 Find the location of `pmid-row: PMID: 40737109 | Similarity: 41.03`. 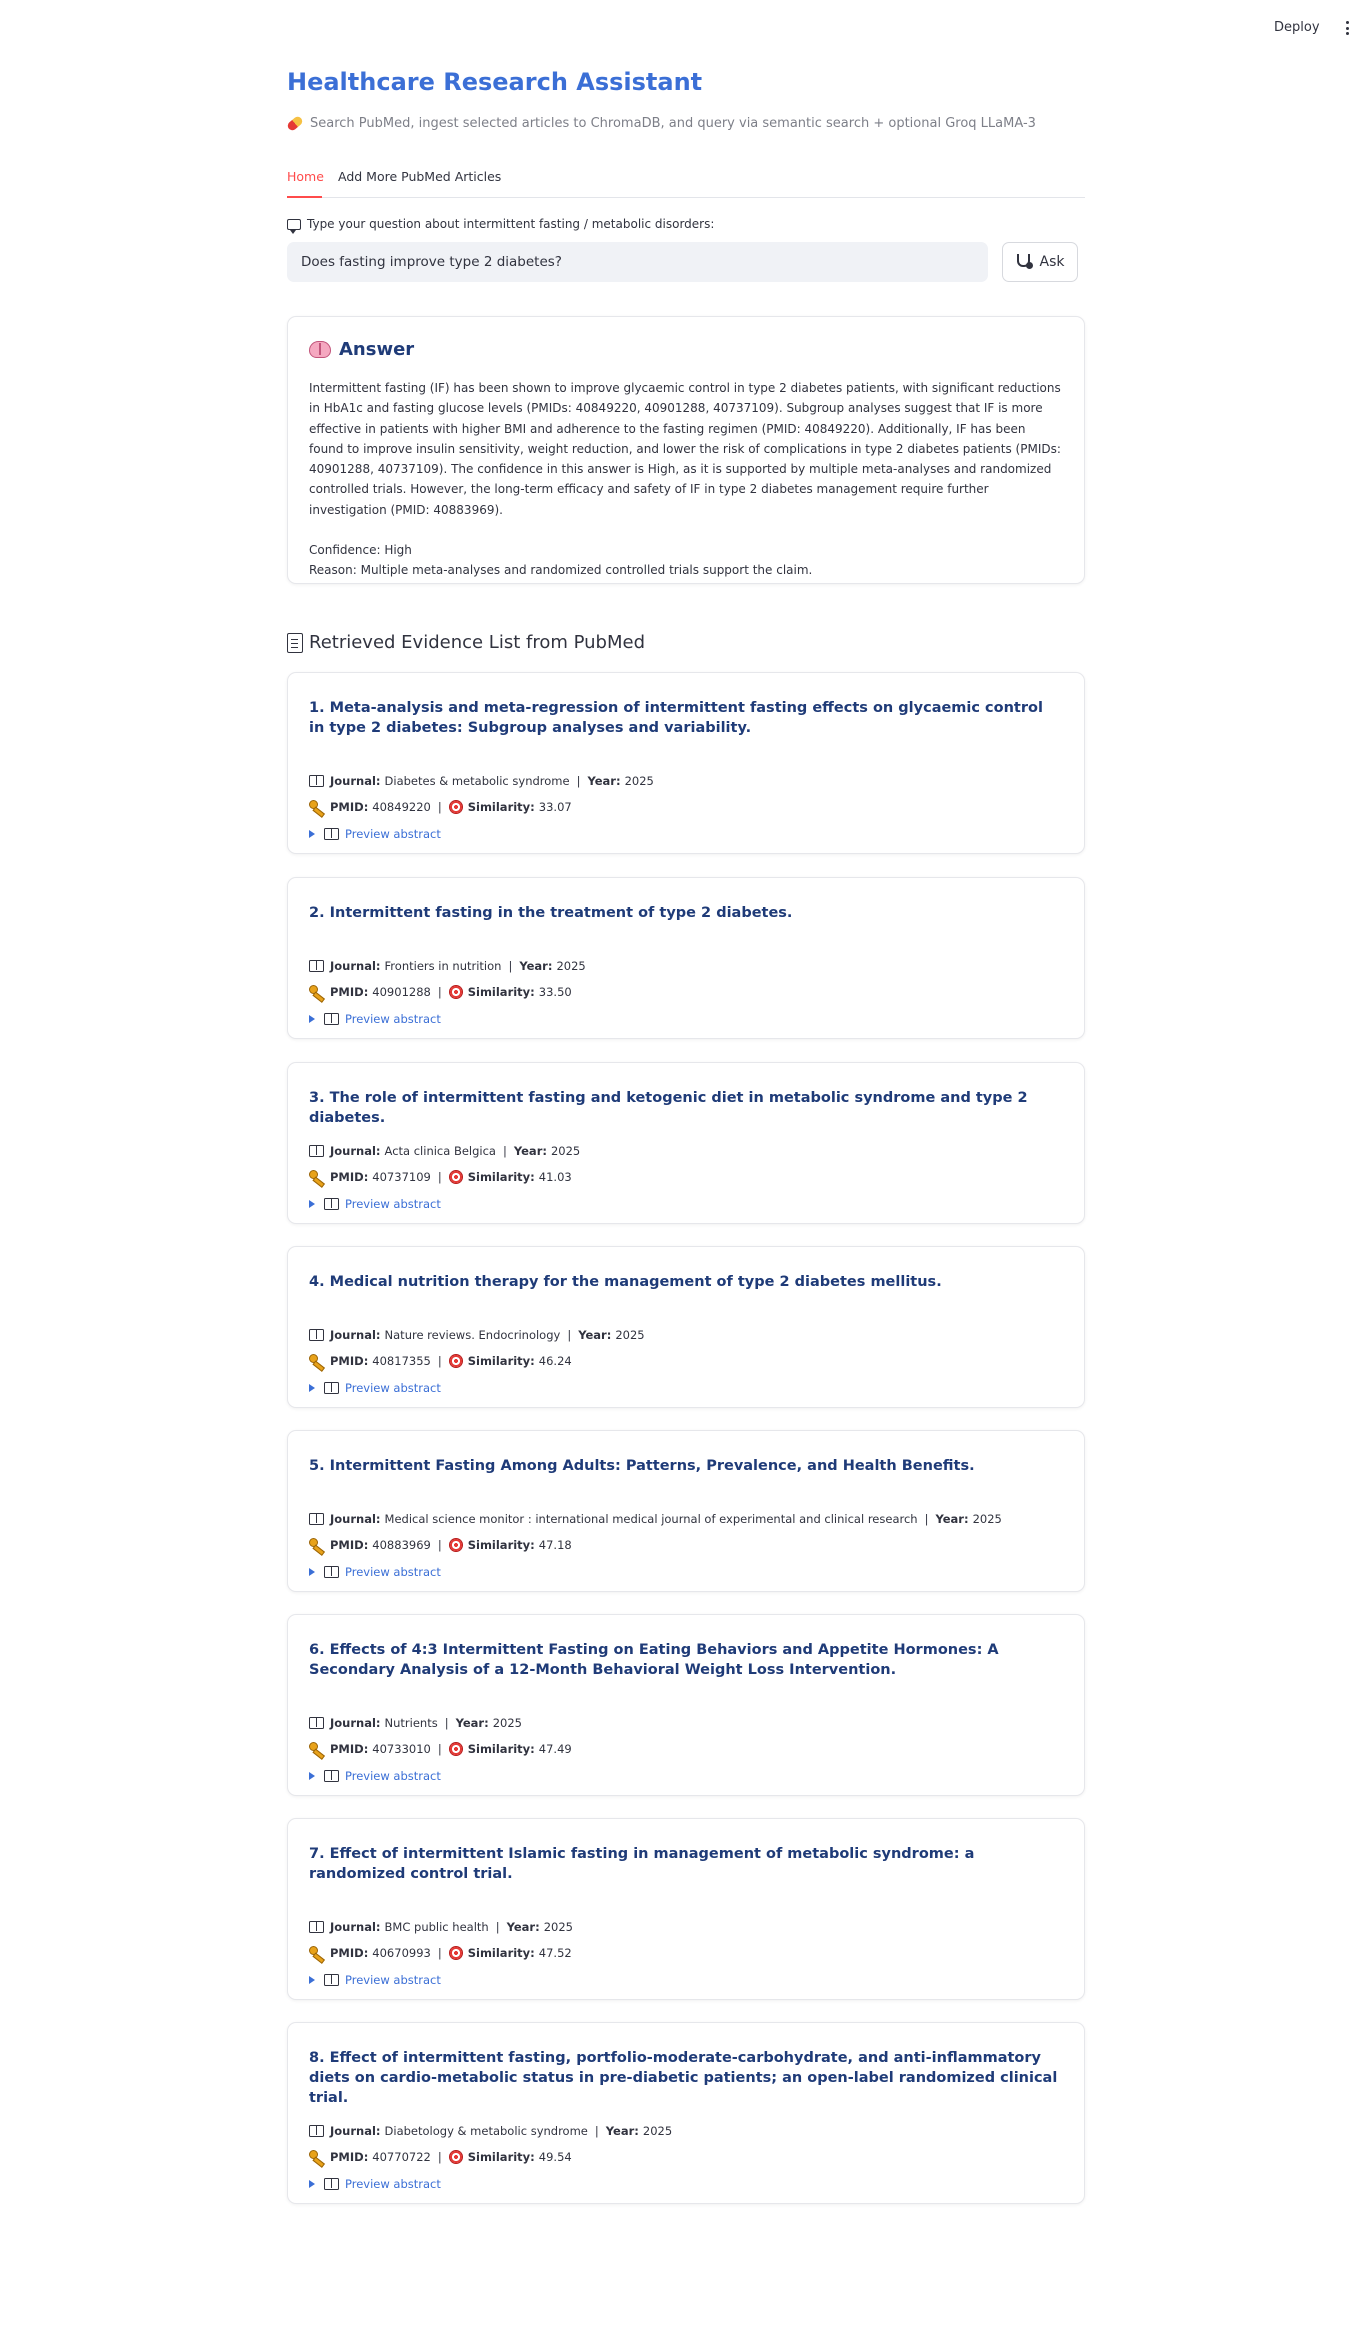

pmid-row: PMID: 40737109 | Similarity: 41.03 is located at coordinates (440, 1177).